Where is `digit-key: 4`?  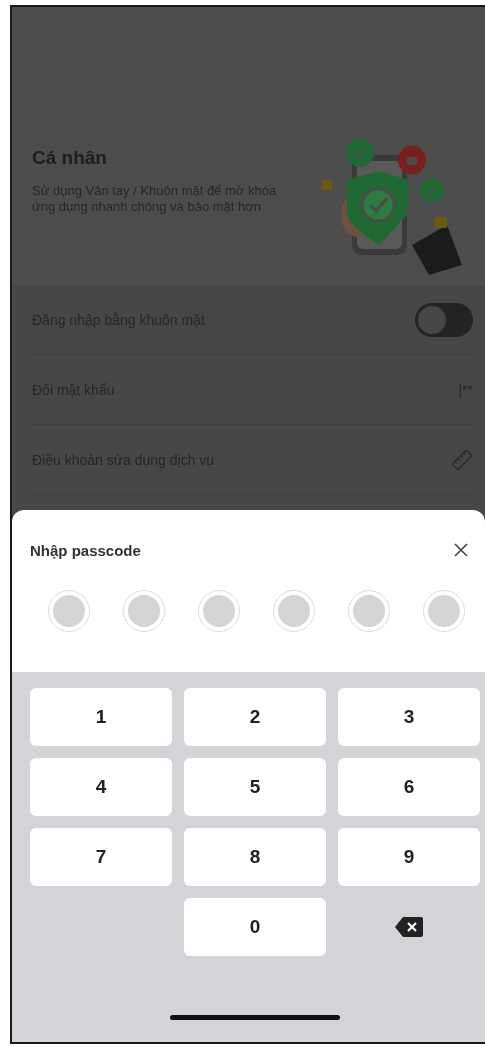 digit-key: 4 is located at coordinates (101, 787).